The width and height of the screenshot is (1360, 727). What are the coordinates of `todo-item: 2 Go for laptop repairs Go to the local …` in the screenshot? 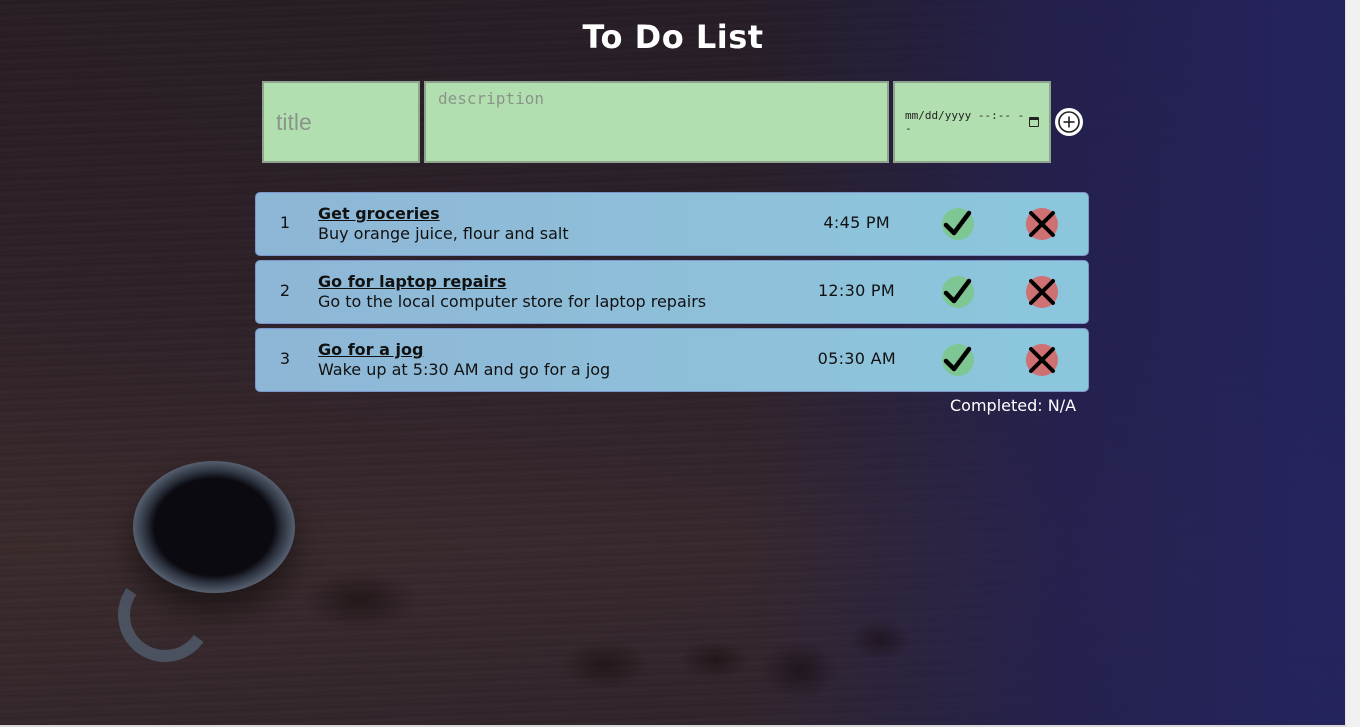 It's located at (672, 292).